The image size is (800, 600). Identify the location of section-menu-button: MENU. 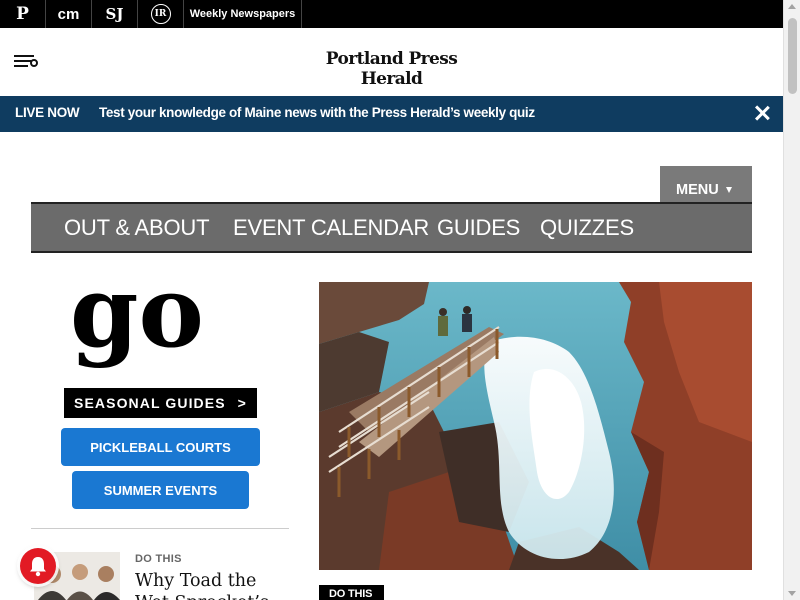
(706, 184).